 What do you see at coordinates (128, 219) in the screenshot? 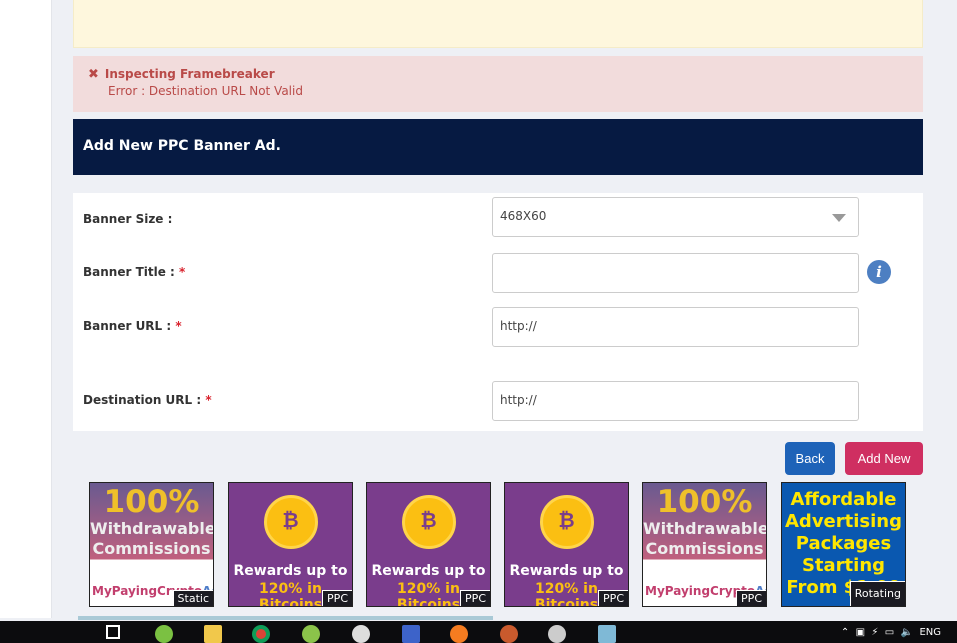
I see `banner-size-label: Banner Size :` at bounding box center [128, 219].